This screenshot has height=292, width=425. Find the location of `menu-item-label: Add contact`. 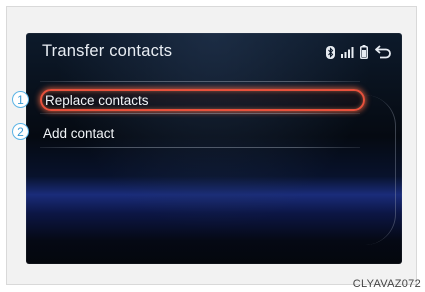

menu-item-label: Add contact is located at coordinates (79, 133).